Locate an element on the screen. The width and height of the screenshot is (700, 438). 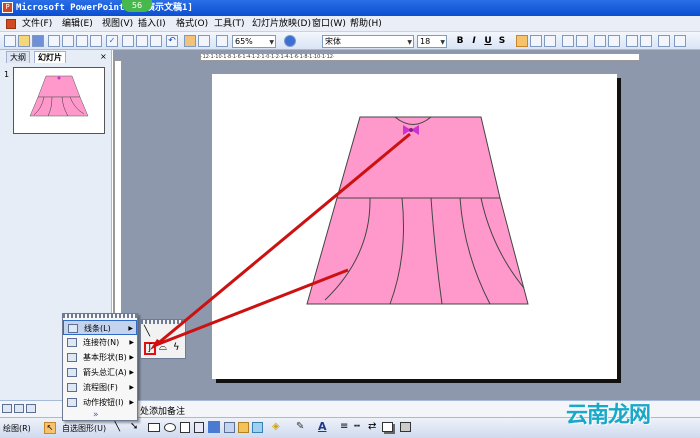
annotation-arrow-to-skirt is located at coordinates (252, 307).